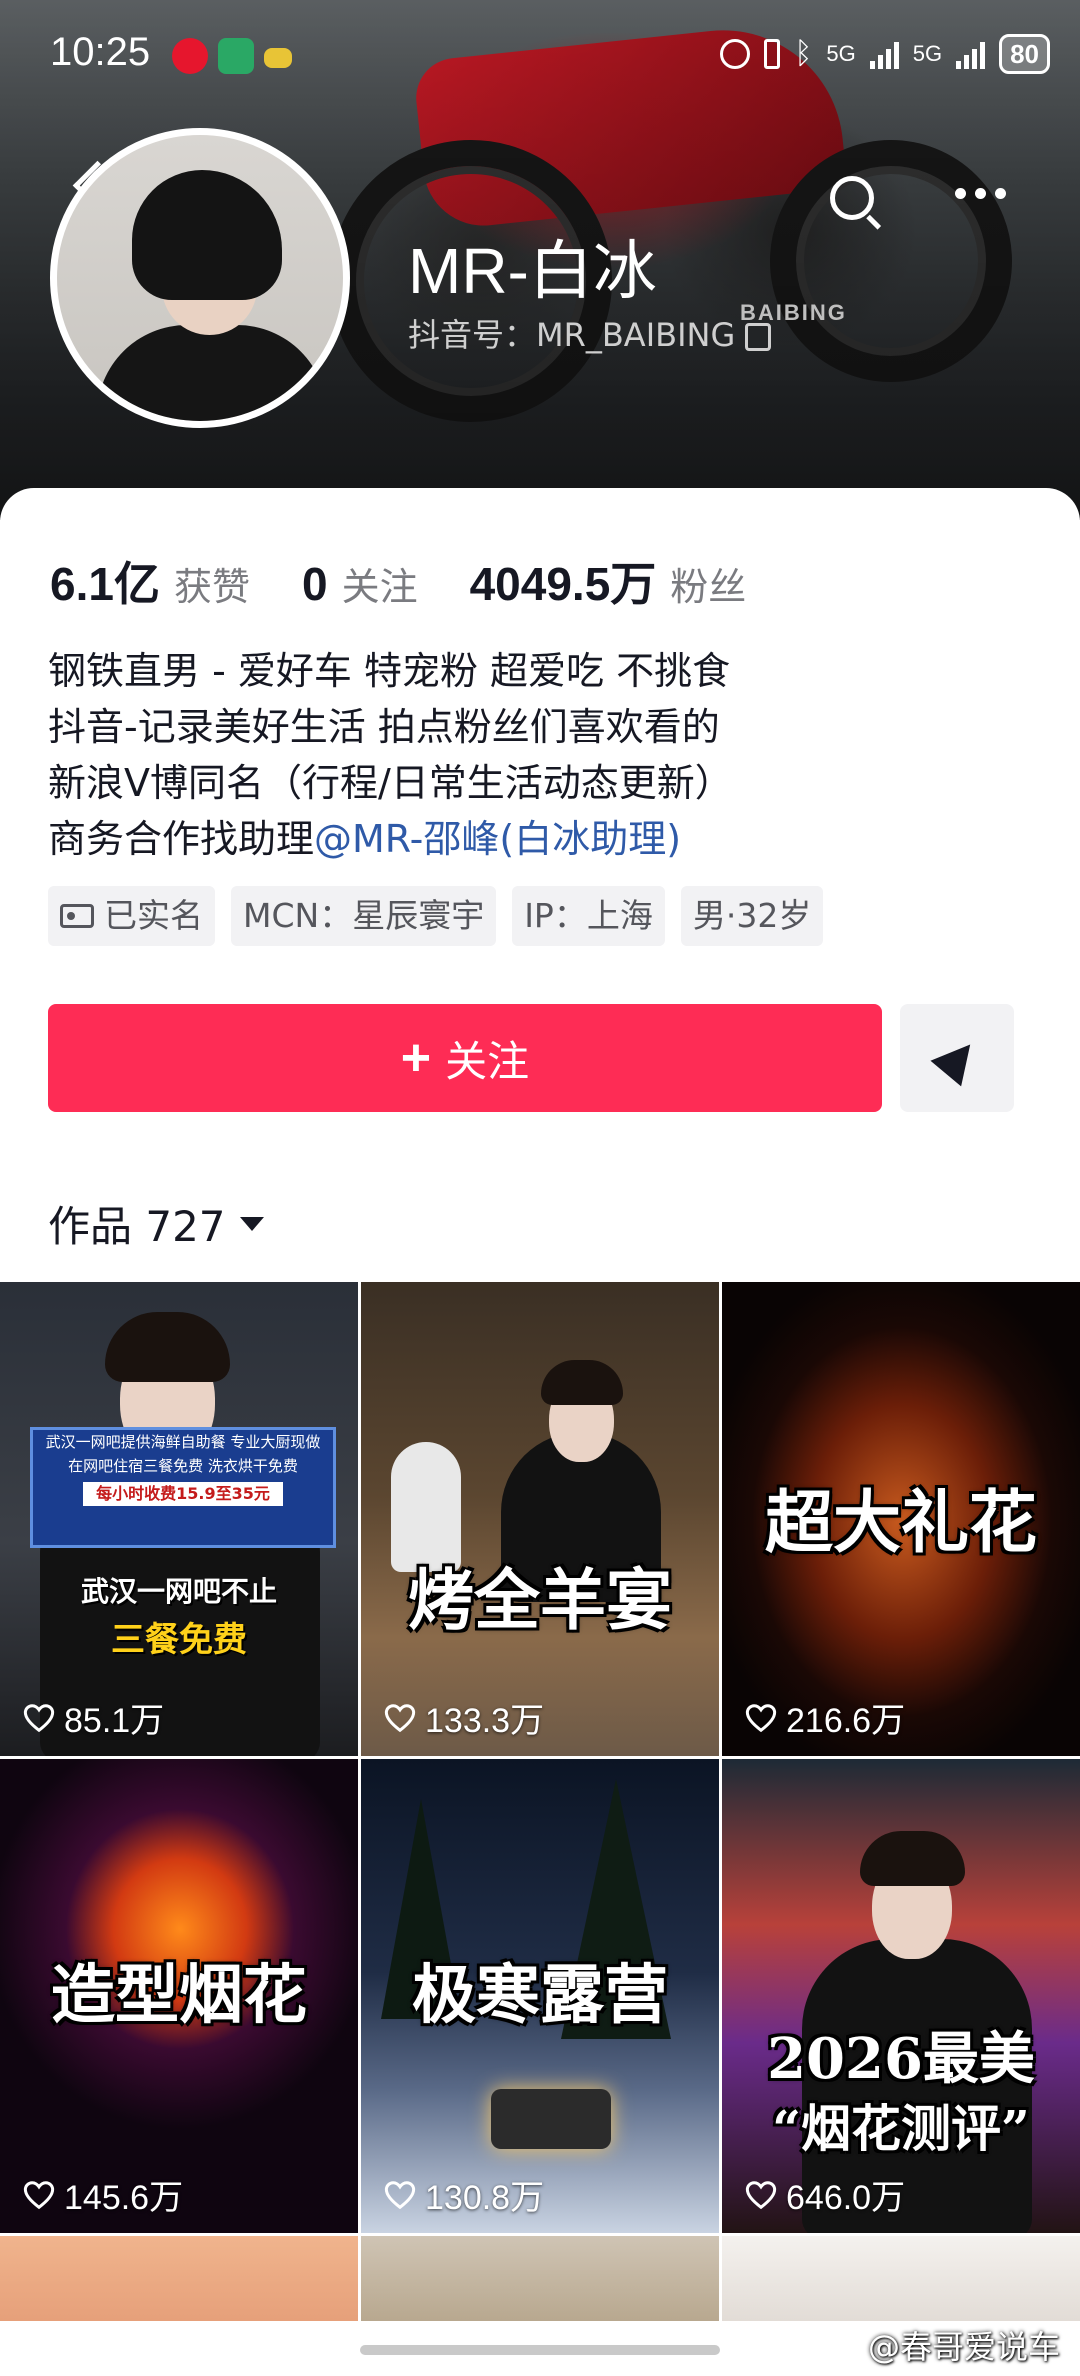 The image size is (1080, 2376). What do you see at coordinates (824, 2194) in the screenshot?
I see `video-likes: 646.0万` at bounding box center [824, 2194].